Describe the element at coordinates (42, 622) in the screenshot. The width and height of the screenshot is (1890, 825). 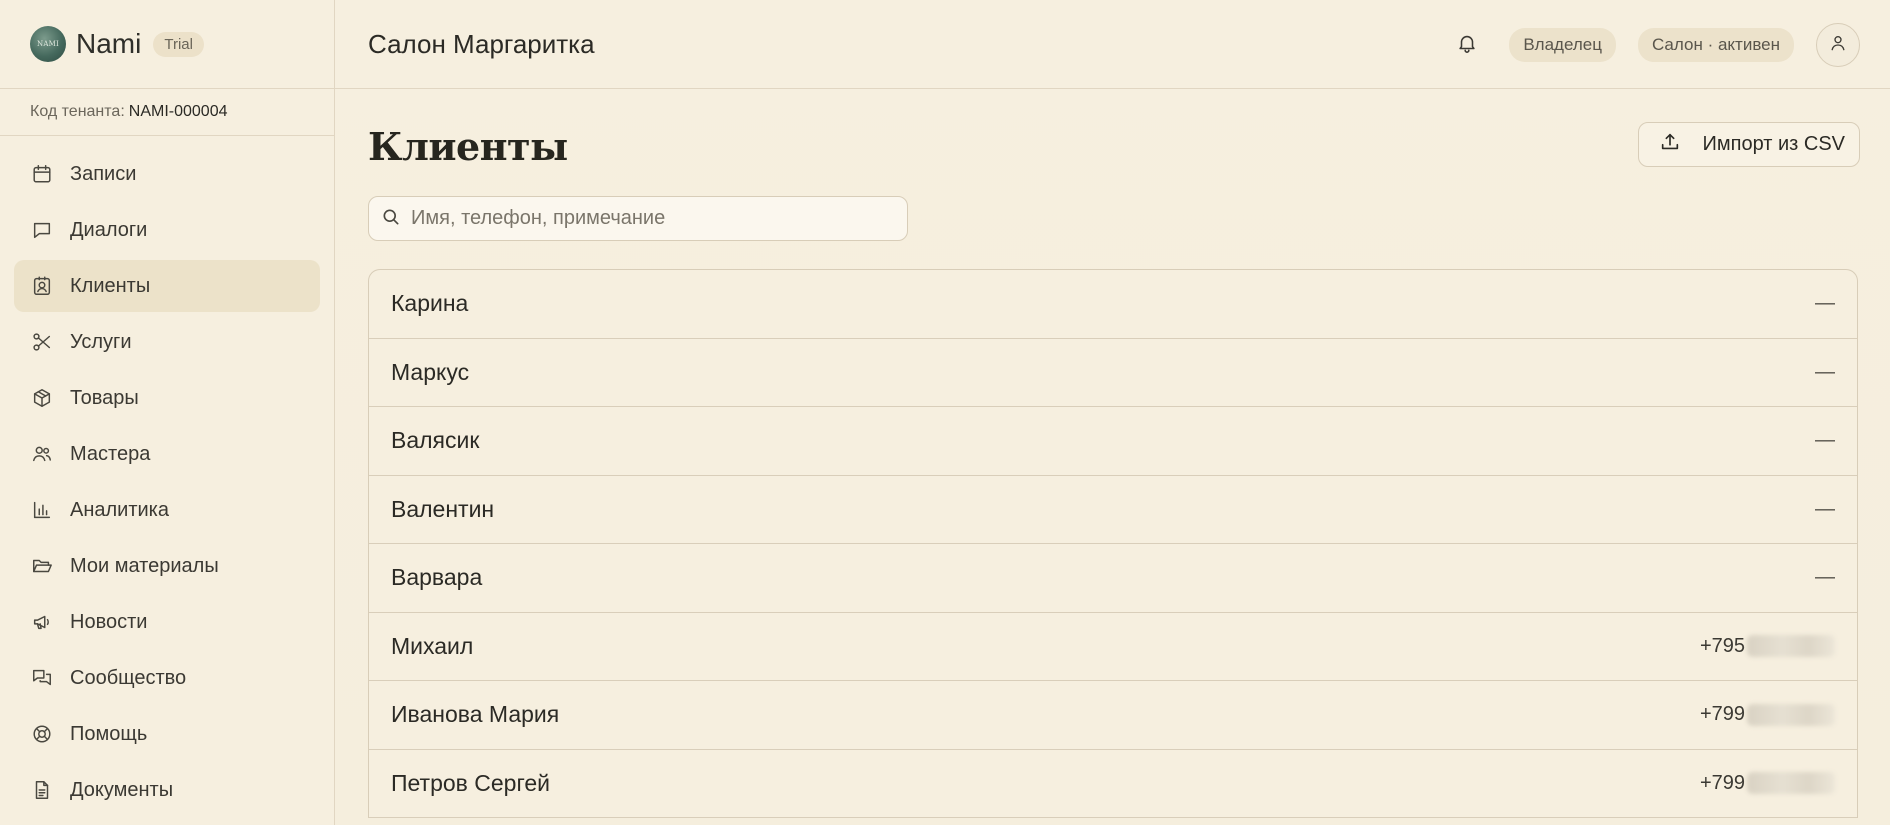
I see `megaphone-icon` at that location.